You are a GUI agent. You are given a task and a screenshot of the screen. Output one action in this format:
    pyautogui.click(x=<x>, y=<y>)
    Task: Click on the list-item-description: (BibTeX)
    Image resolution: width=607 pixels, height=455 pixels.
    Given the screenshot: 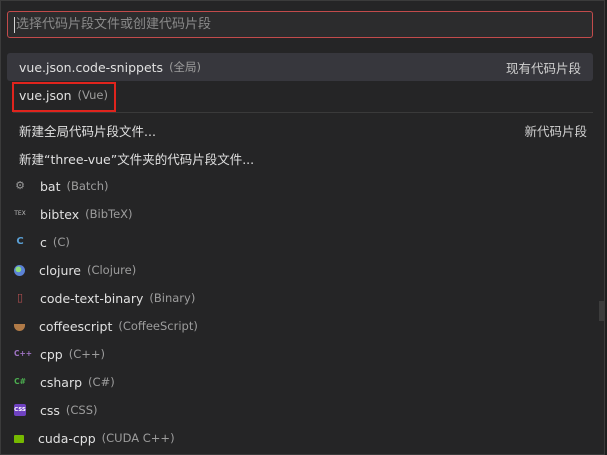 What is the action you would take?
    pyautogui.click(x=109, y=214)
    